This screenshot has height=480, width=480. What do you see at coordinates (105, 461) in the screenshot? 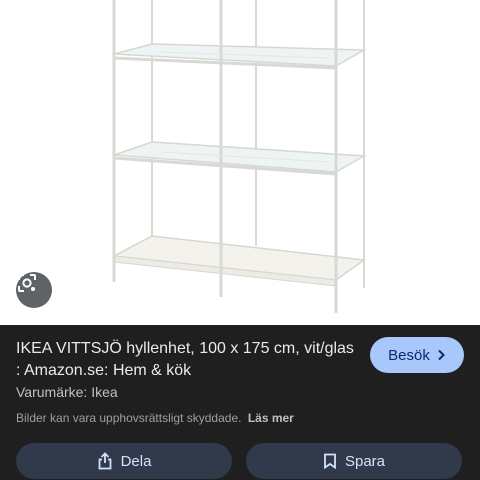
I see `share-icon` at bounding box center [105, 461].